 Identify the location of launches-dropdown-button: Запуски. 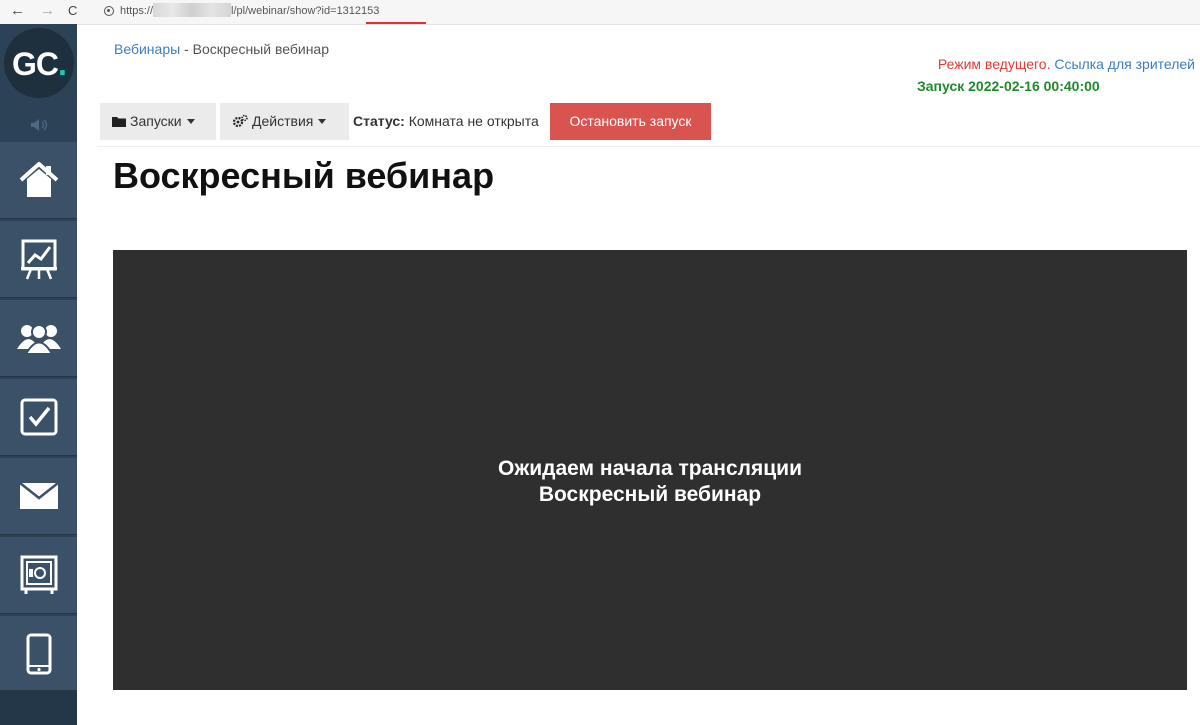
(158, 121).